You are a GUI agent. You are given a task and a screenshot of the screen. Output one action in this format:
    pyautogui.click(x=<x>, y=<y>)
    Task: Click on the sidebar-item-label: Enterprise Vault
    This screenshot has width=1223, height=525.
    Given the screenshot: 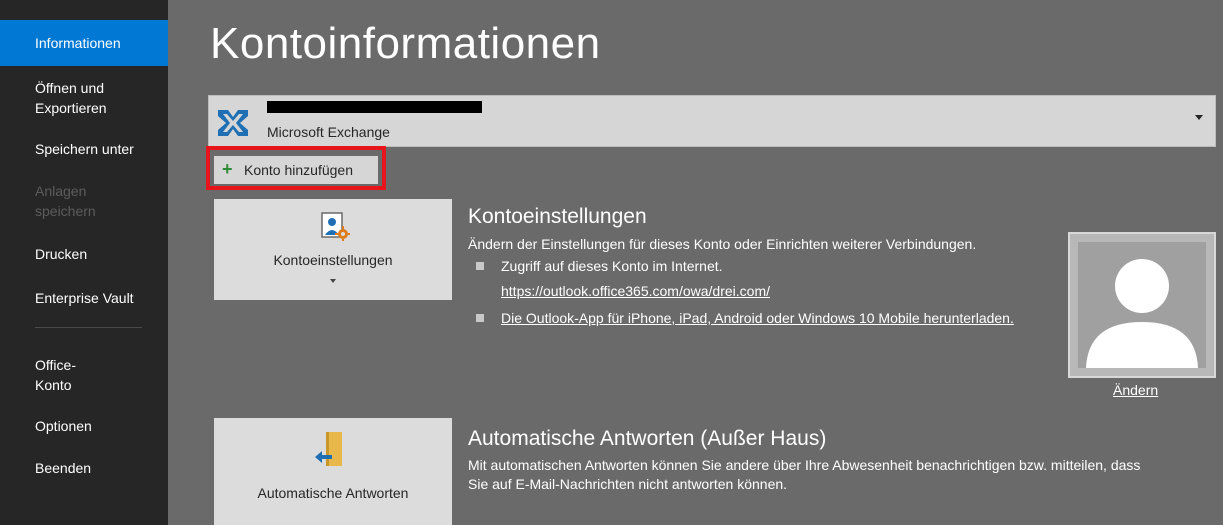 What is the action you would take?
    pyautogui.click(x=84, y=298)
    